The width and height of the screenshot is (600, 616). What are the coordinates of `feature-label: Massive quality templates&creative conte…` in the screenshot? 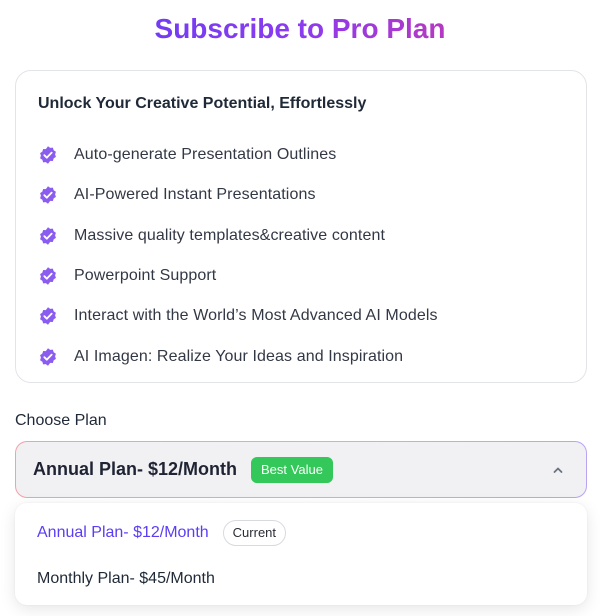 It's located at (230, 235).